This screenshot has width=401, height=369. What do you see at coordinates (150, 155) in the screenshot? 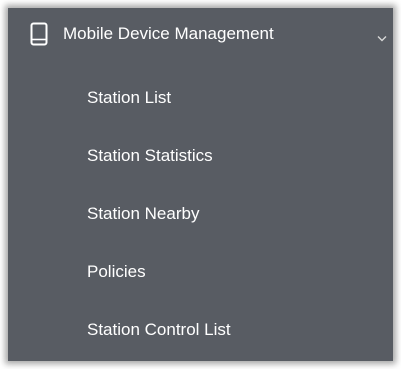
I see `menu-item-label: Station Statistics` at bounding box center [150, 155].